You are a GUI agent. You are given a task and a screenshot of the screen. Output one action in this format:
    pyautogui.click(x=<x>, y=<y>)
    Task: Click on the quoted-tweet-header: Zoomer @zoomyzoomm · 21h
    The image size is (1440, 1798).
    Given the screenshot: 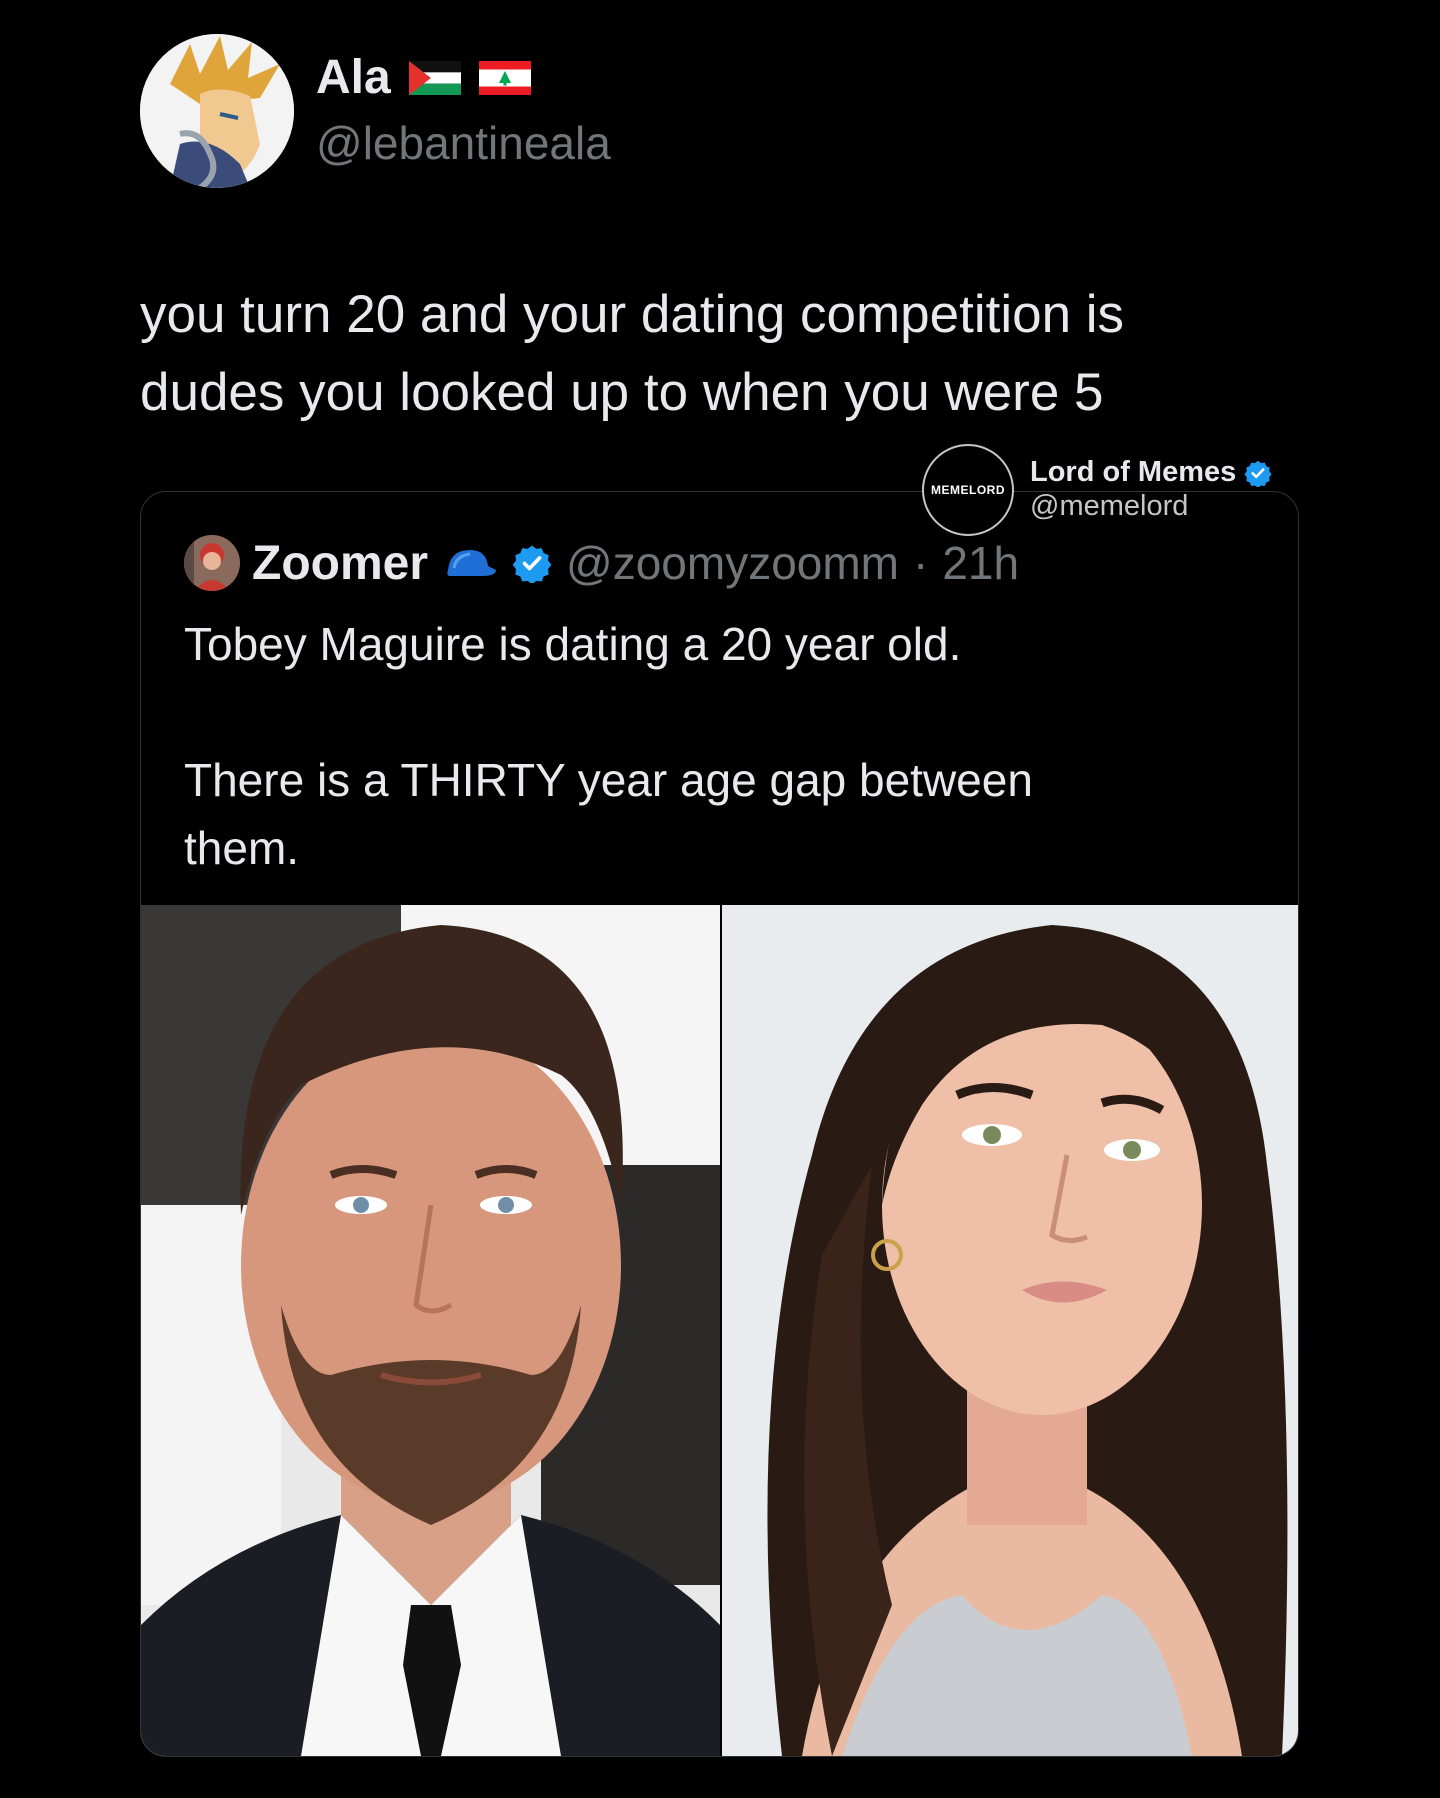 What is the action you would take?
    pyautogui.click(x=635, y=563)
    